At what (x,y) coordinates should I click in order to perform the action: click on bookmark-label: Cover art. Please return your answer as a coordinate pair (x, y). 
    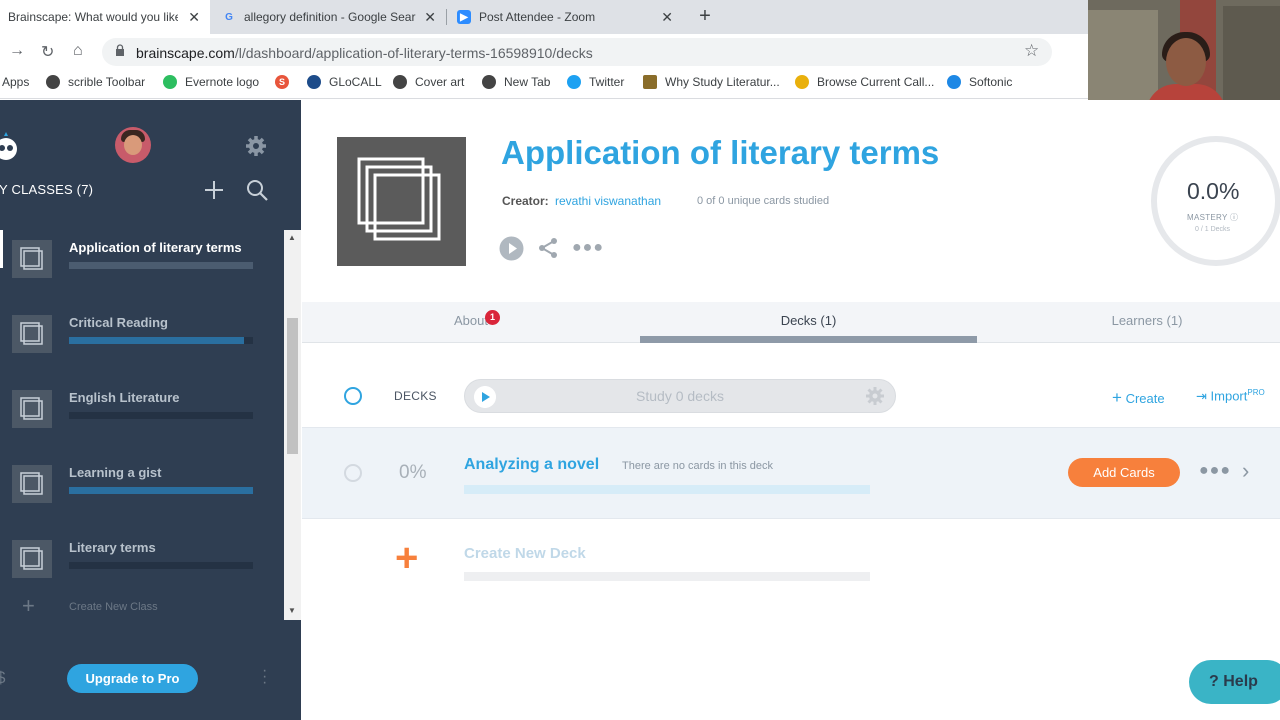
    Looking at the image, I should click on (440, 82).